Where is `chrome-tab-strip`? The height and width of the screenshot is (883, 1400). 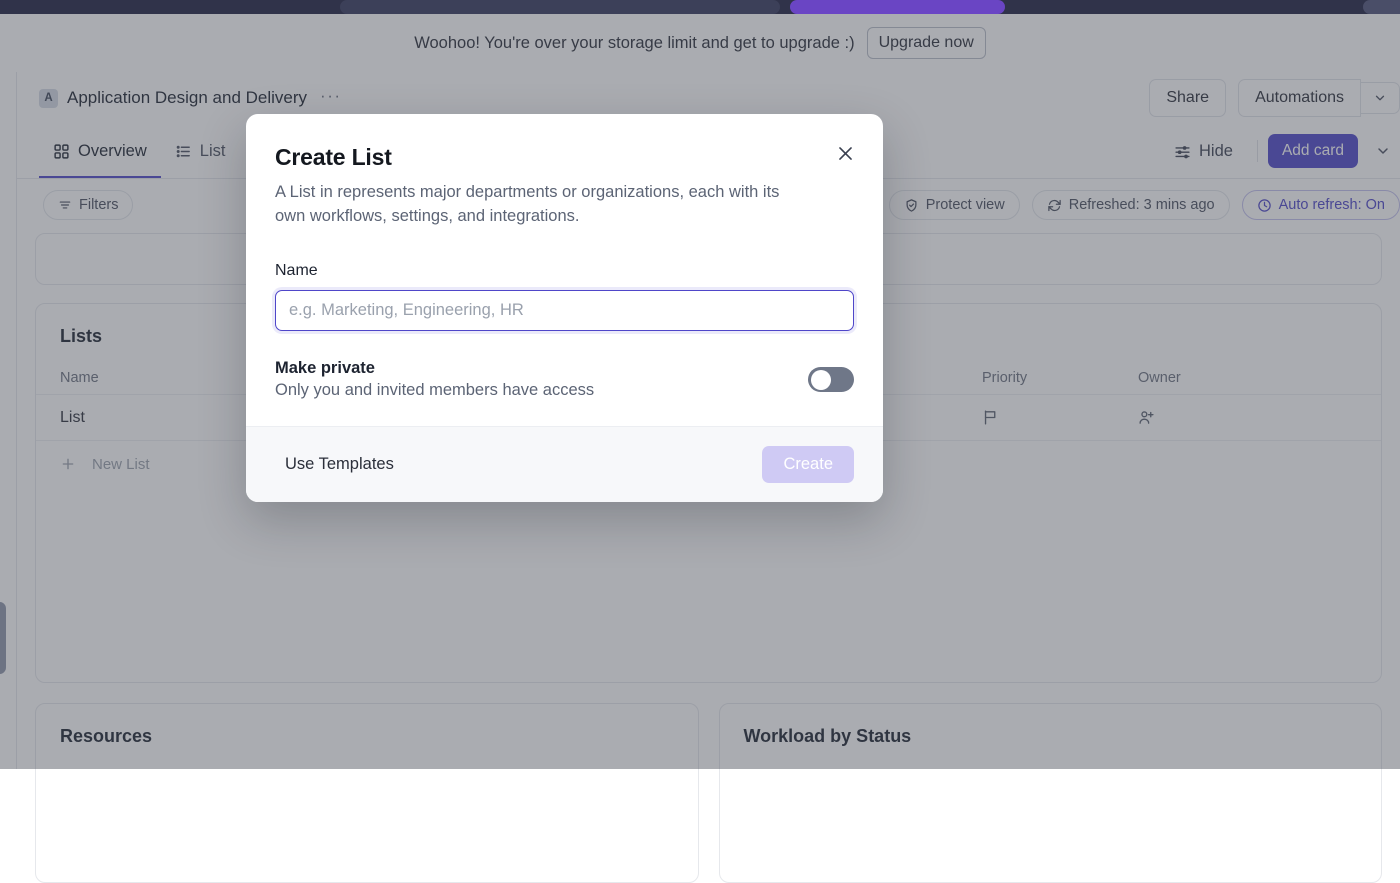 chrome-tab-strip is located at coordinates (560, 7).